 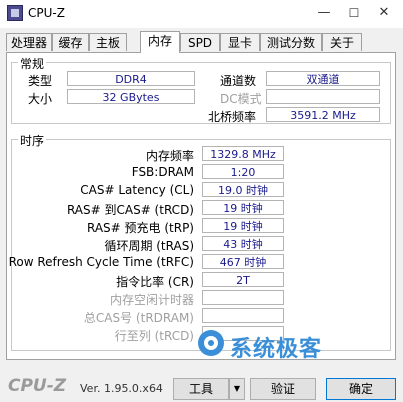 What do you see at coordinates (15, 13) in the screenshot?
I see `cpuz-app-icon` at bounding box center [15, 13].